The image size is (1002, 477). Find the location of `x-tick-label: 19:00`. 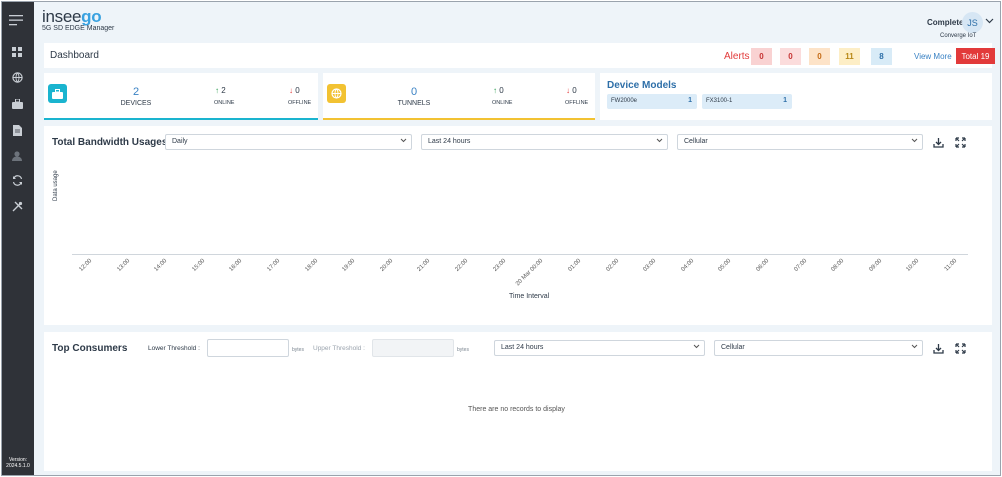

x-tick-label: 19:00 is located at coordinates (349, 265).